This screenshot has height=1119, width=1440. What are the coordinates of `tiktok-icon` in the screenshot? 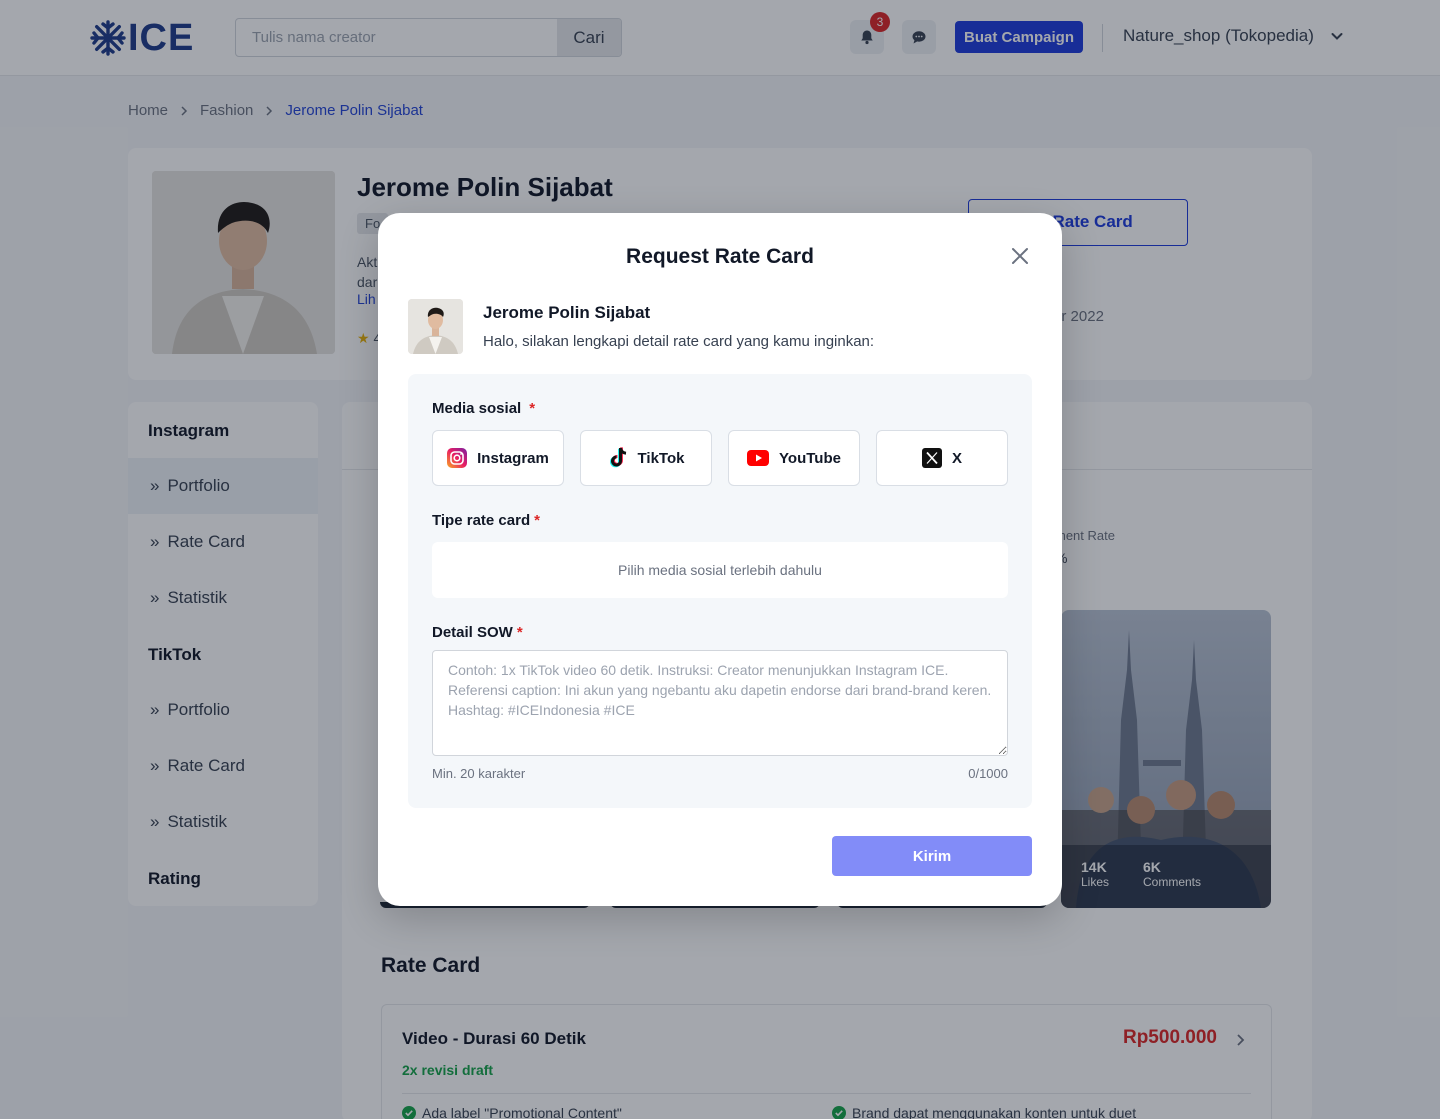 It's located at (617, 457).